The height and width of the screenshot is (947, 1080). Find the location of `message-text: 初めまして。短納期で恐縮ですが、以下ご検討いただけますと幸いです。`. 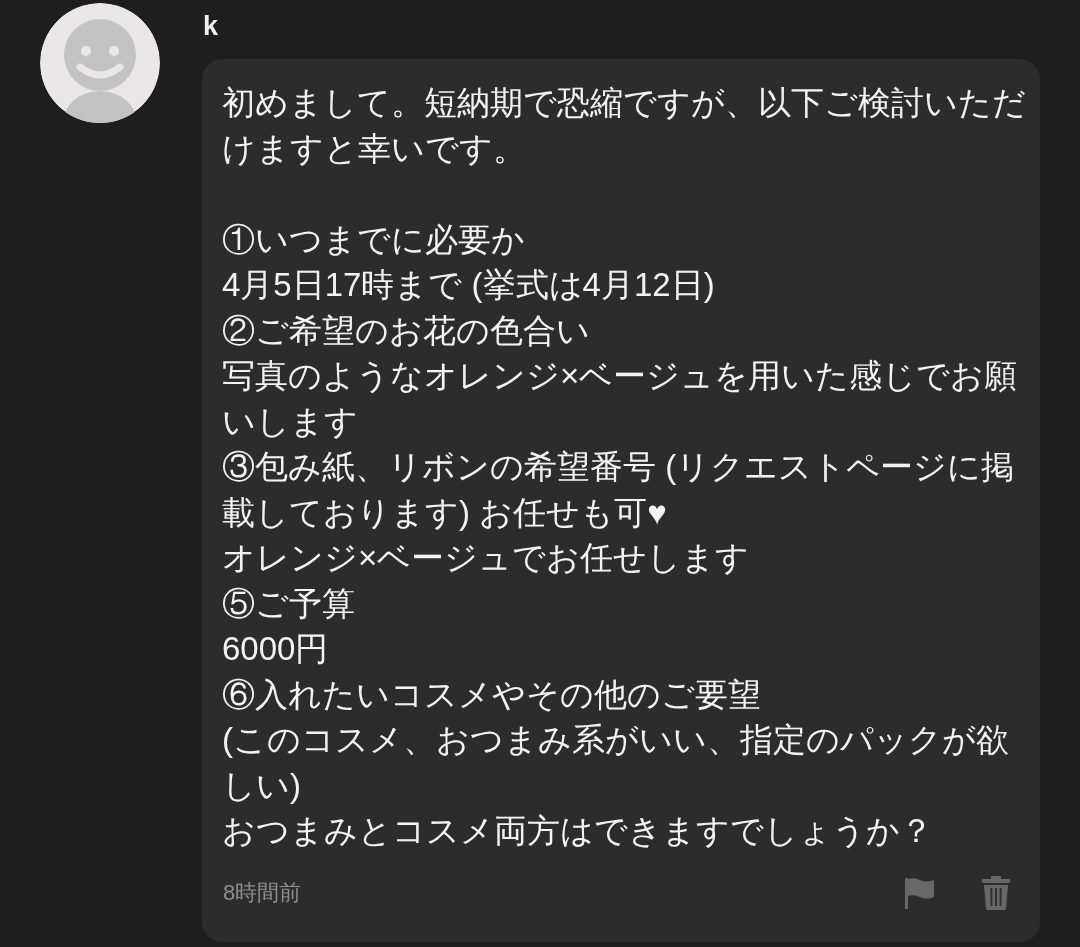

message-text: 初めまして。短納期で恐縮ですが、以下ご検討いただけますと幸いです。 is located at coordinates (624, 126).